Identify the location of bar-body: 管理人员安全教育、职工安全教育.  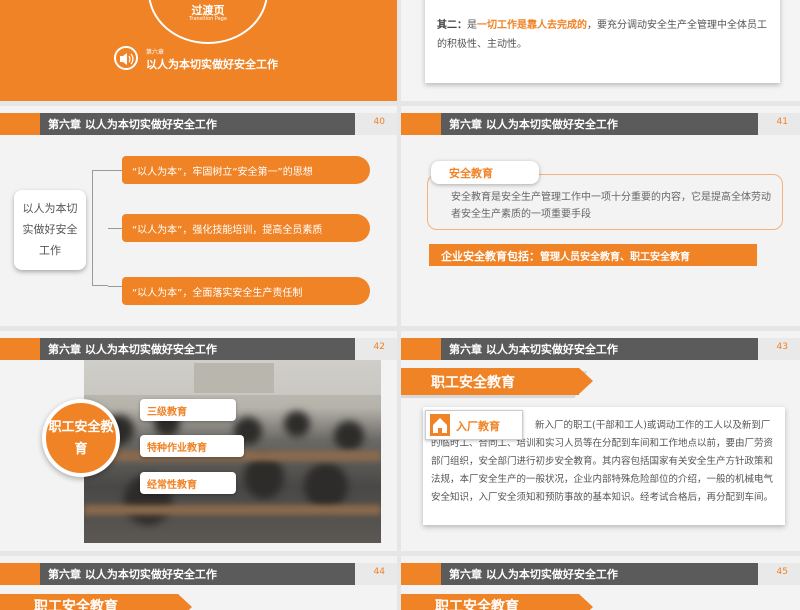
(615, 257).